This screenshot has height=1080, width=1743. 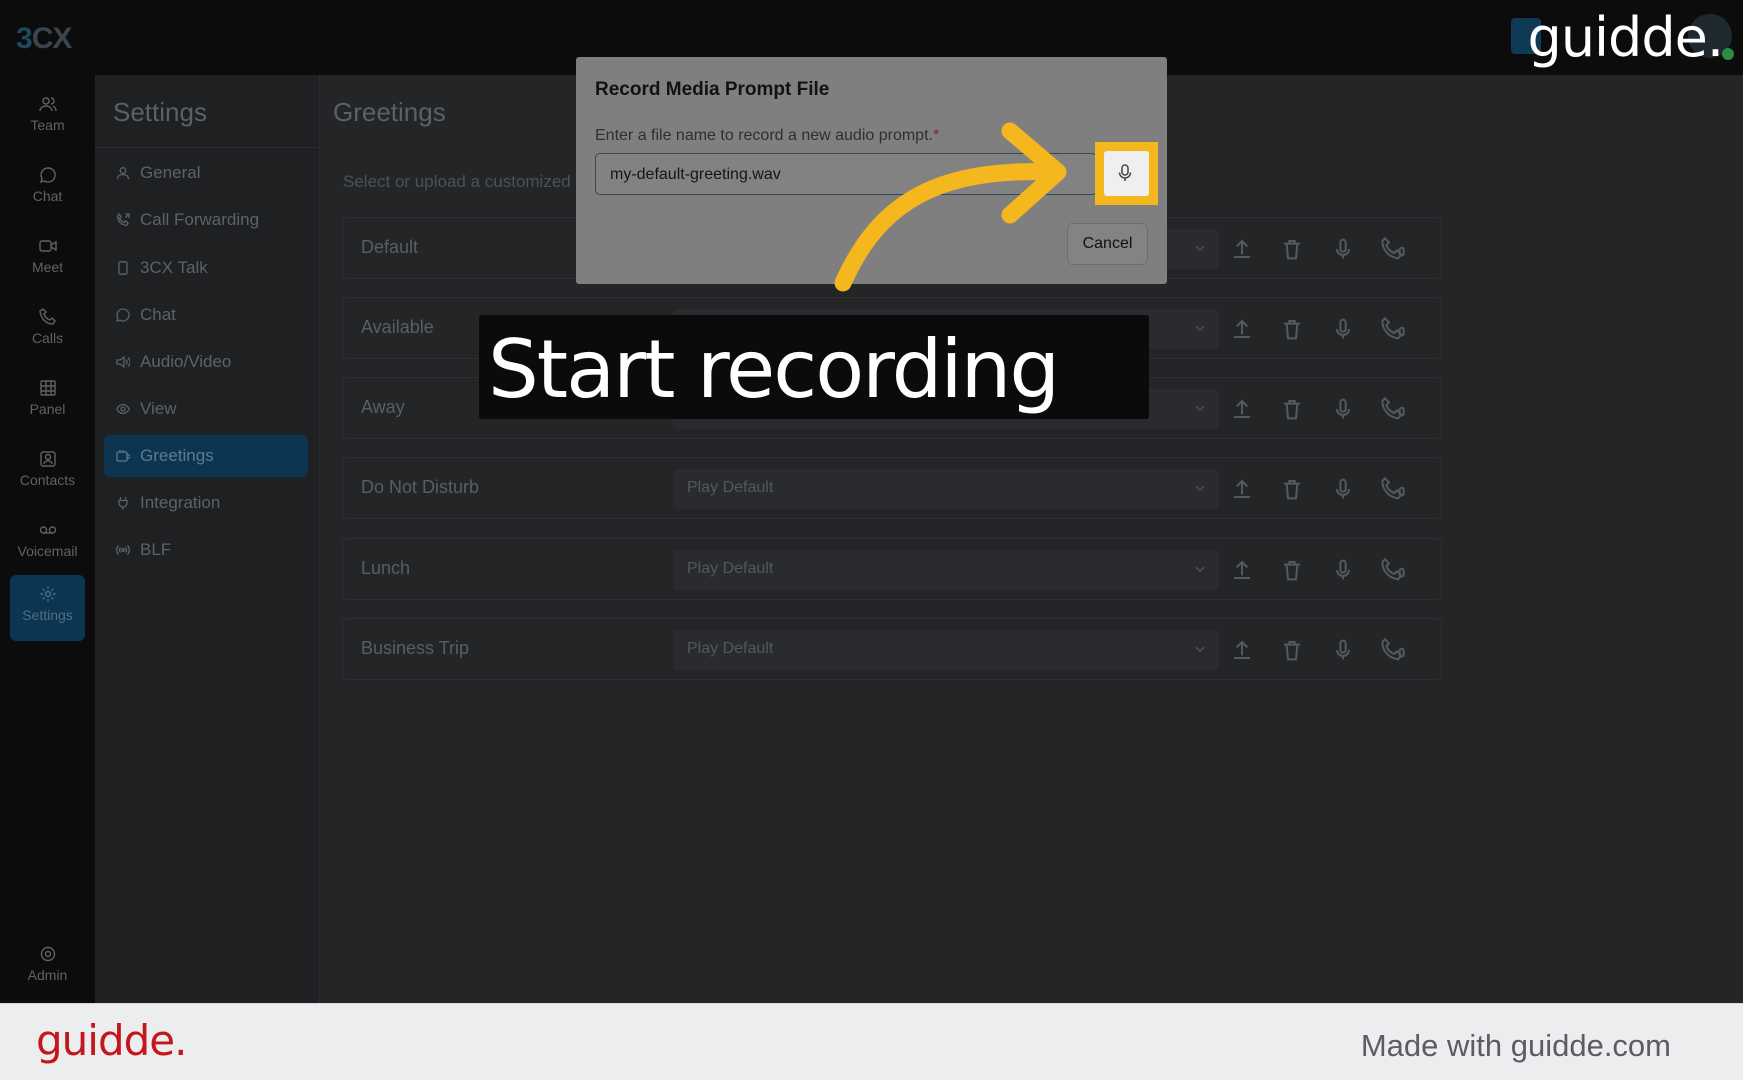 I want to click on settings-item-chat: Chat, so click(x=206, y=315).